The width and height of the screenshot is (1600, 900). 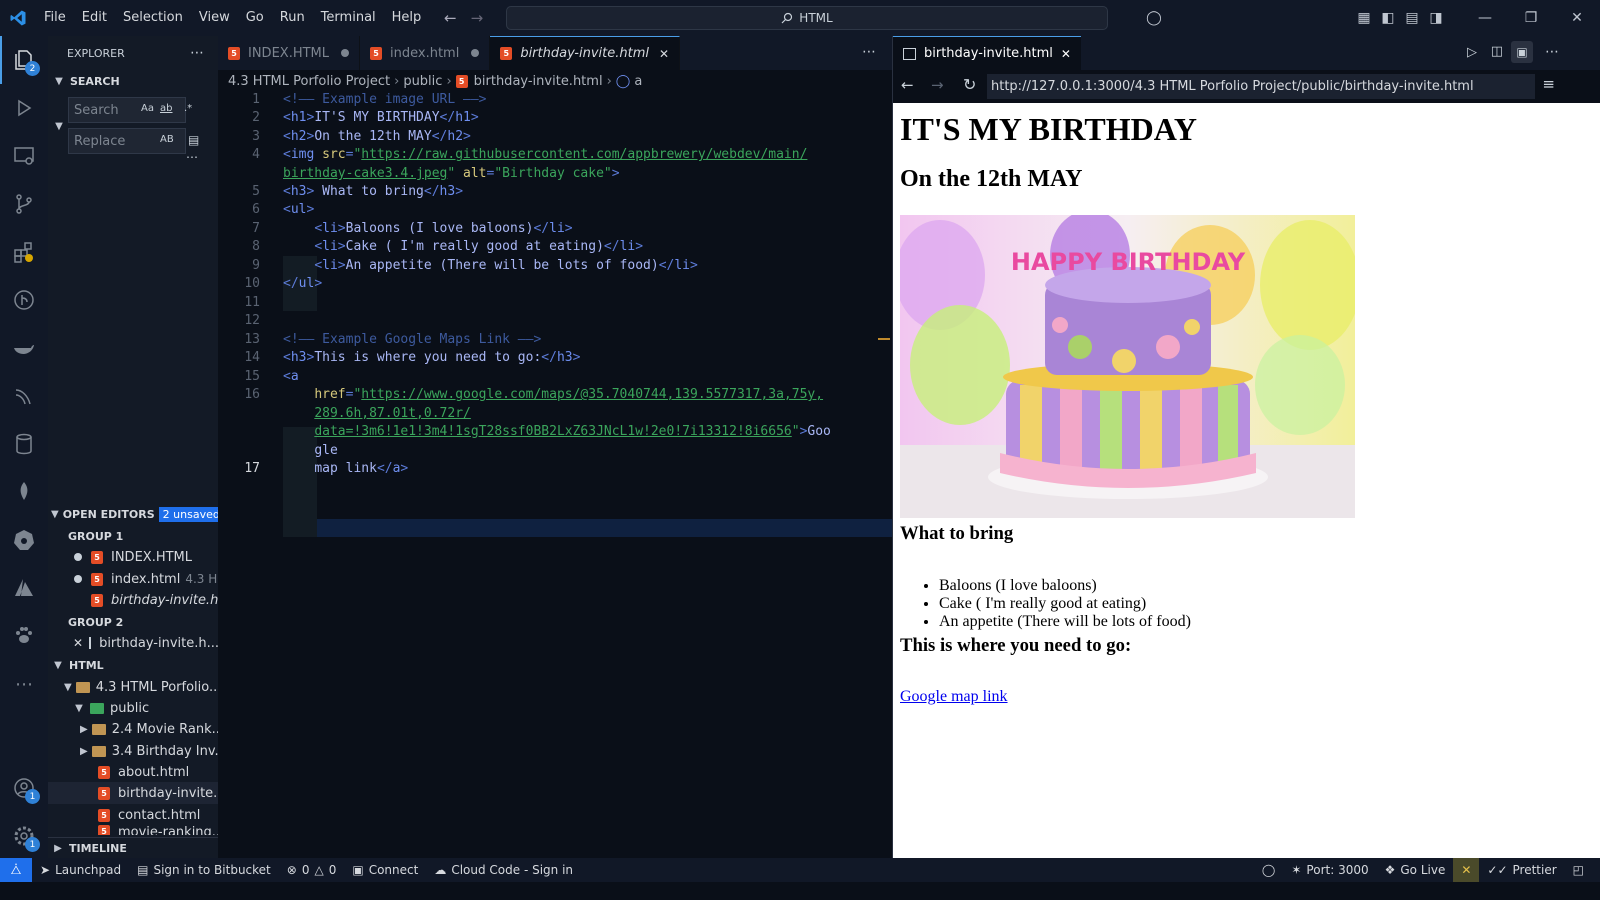 What do you see at coordinates (133, 514) in the screenshot?
I see `open-editors-header: ▼ OPEN EDITORS 2 unsaved` at bounding box center [133, 514].